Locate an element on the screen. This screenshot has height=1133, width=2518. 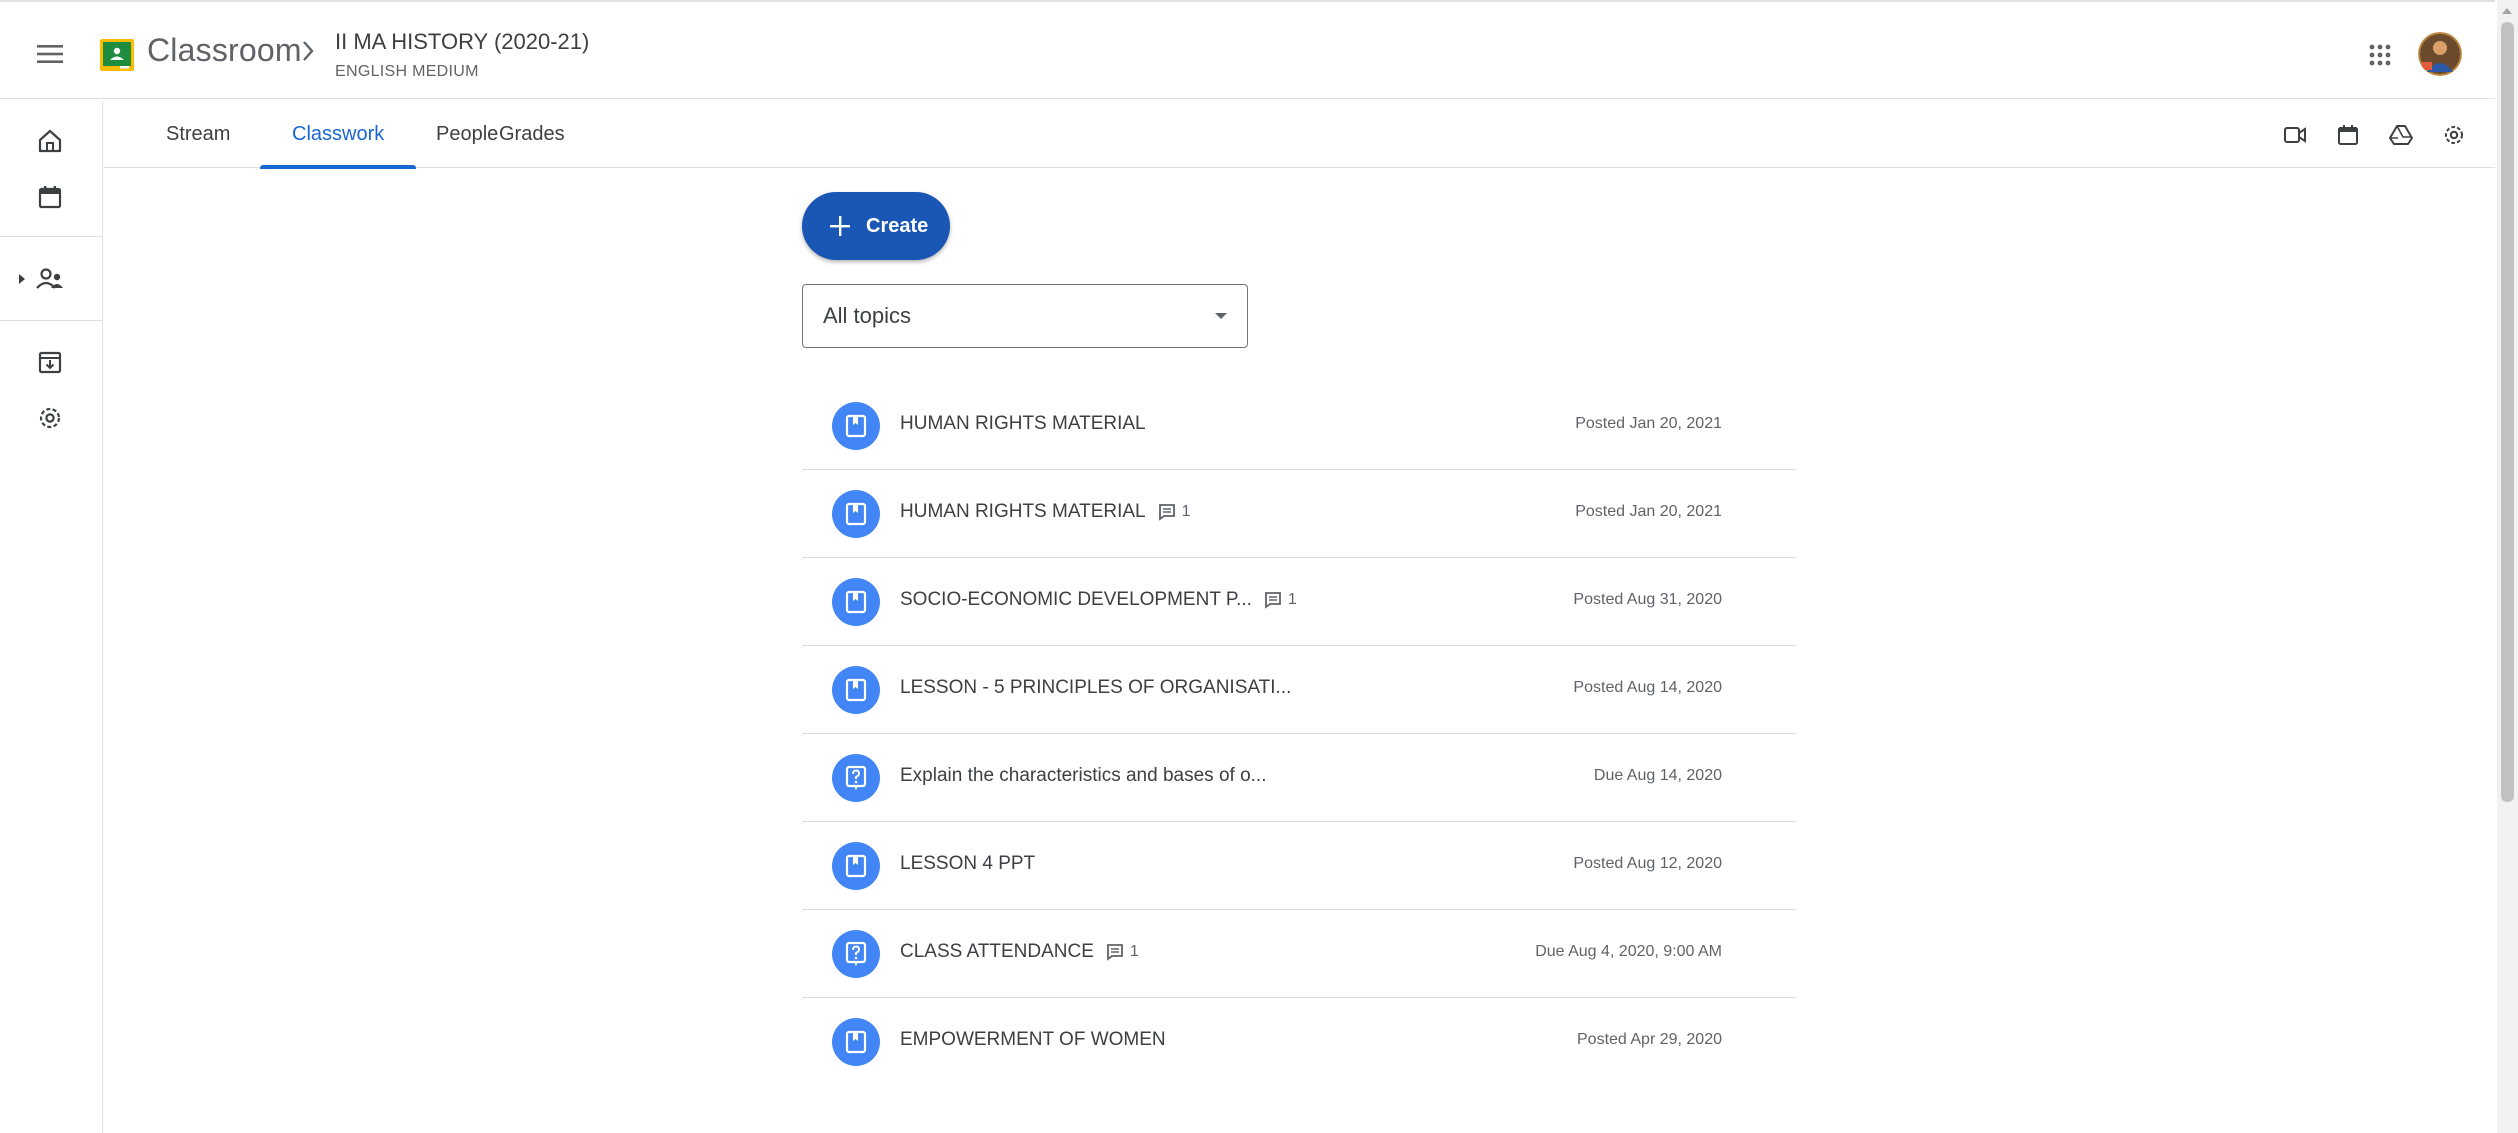
classwork-item-title: HUMAN RIGHTS MATERIAL 1 is located at coordinates (1045, 512).